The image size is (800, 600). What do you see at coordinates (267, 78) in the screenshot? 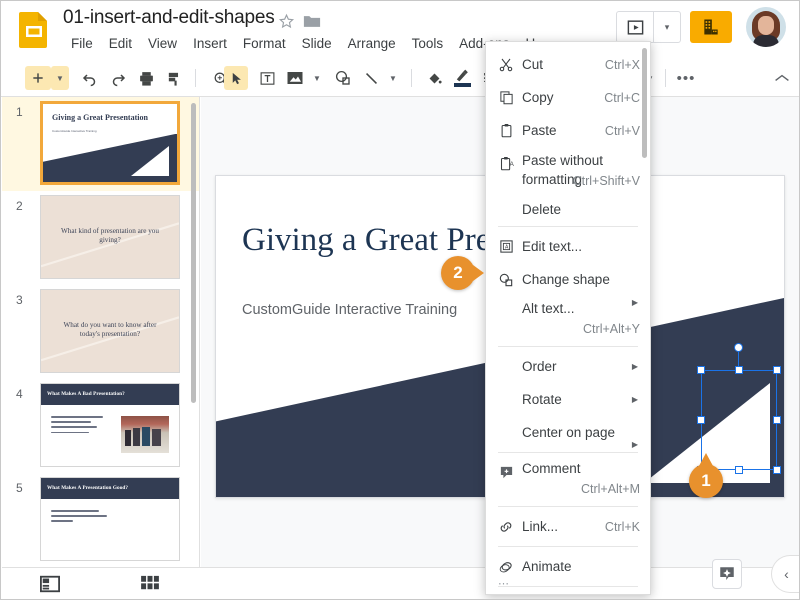
I see `text-box-button` at bounding box center [267, 78].